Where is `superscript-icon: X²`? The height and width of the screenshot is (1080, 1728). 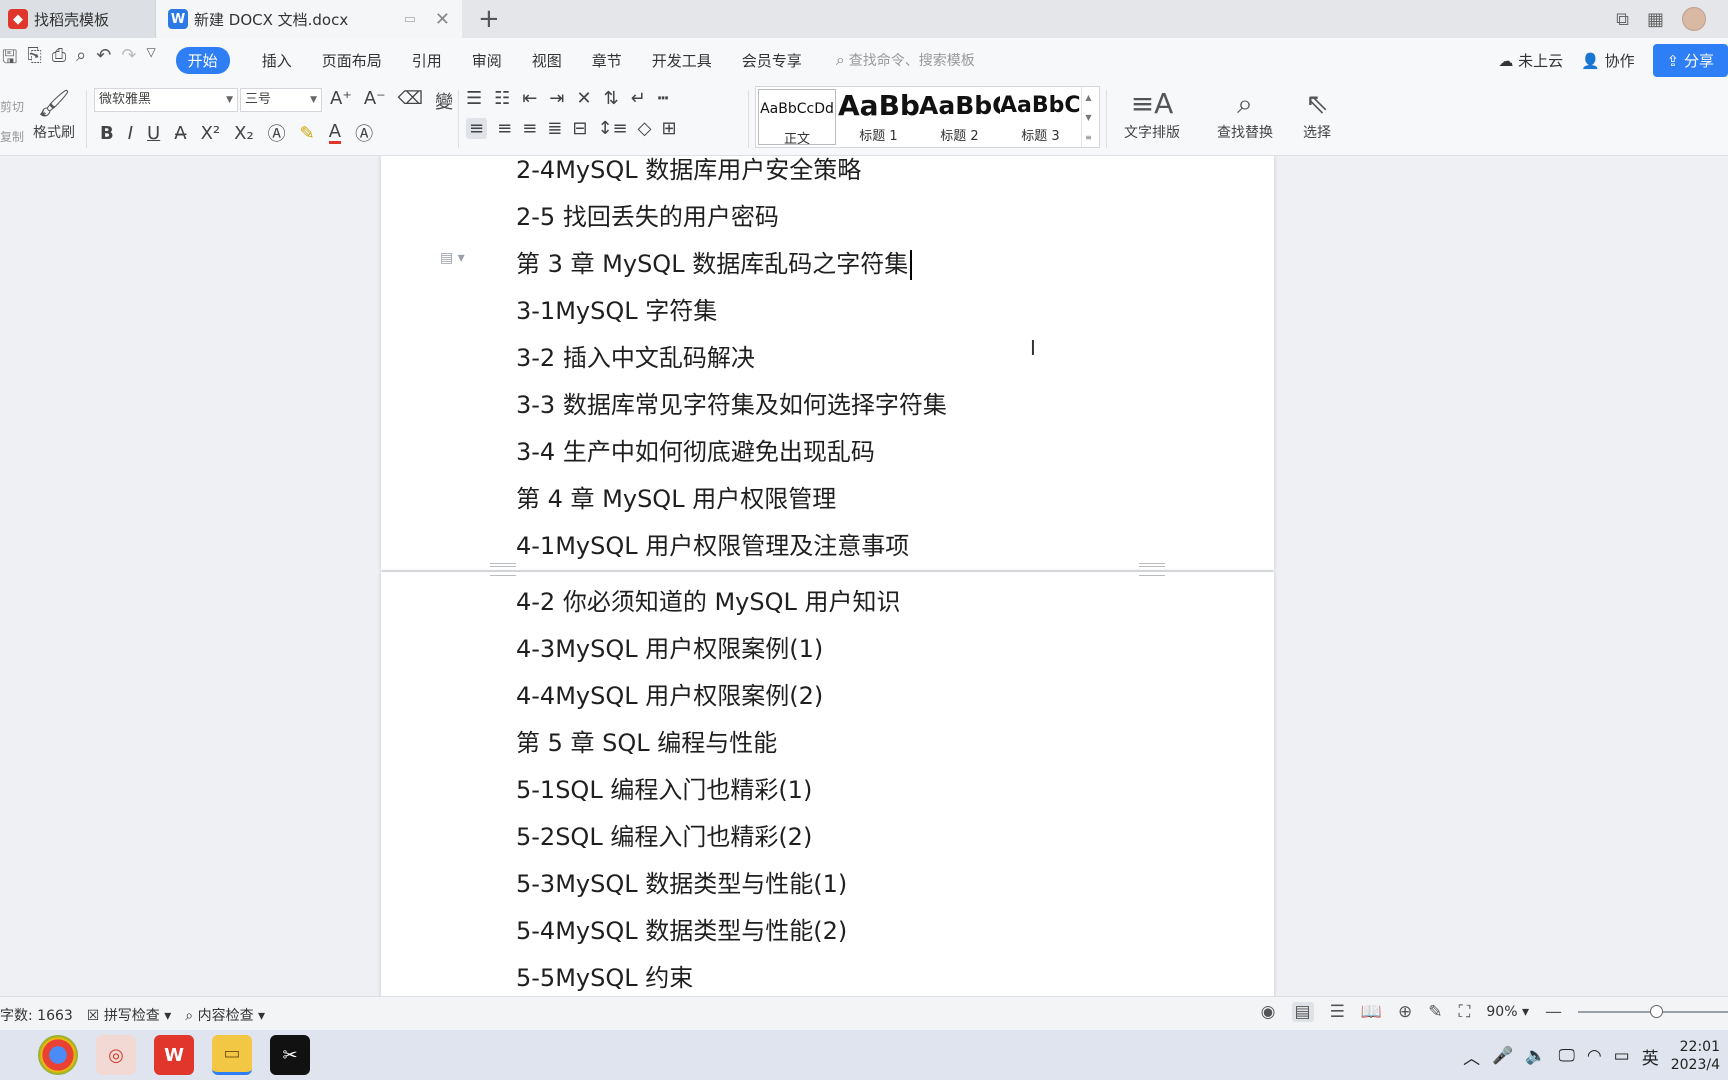
superscript-icon: X² is located at coordinates (211, 133).